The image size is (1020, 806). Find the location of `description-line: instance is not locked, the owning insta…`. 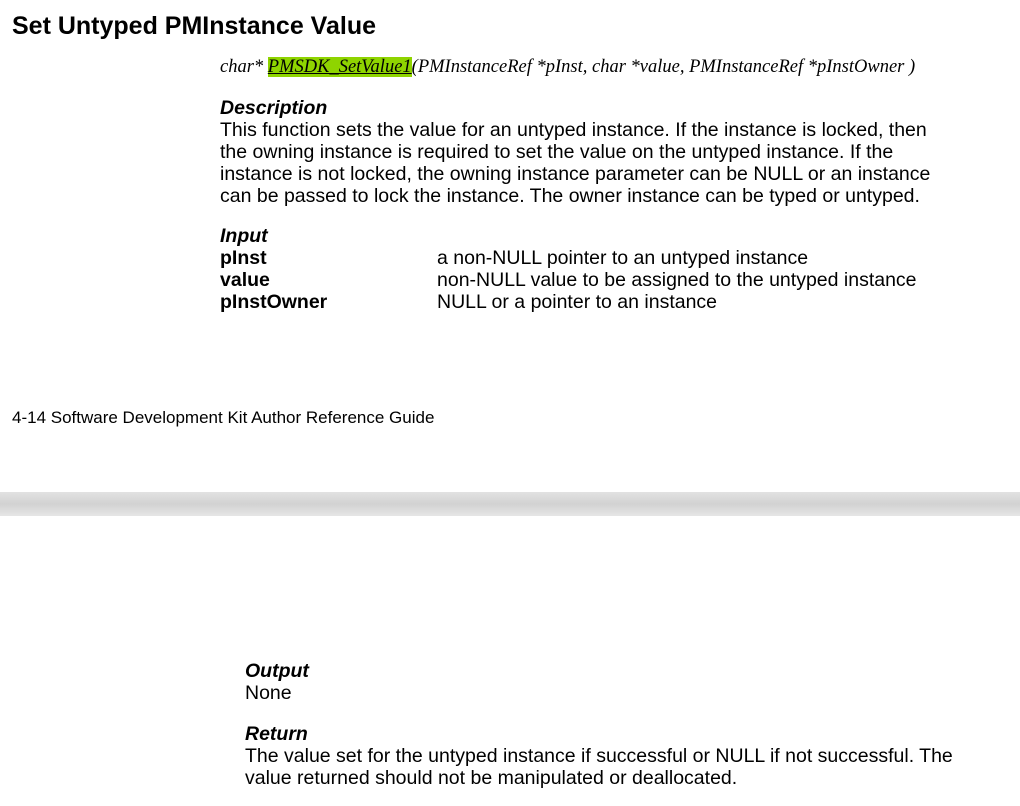

description-line: instance is not locked, the owning insta… is located at coordinates (575, 174).